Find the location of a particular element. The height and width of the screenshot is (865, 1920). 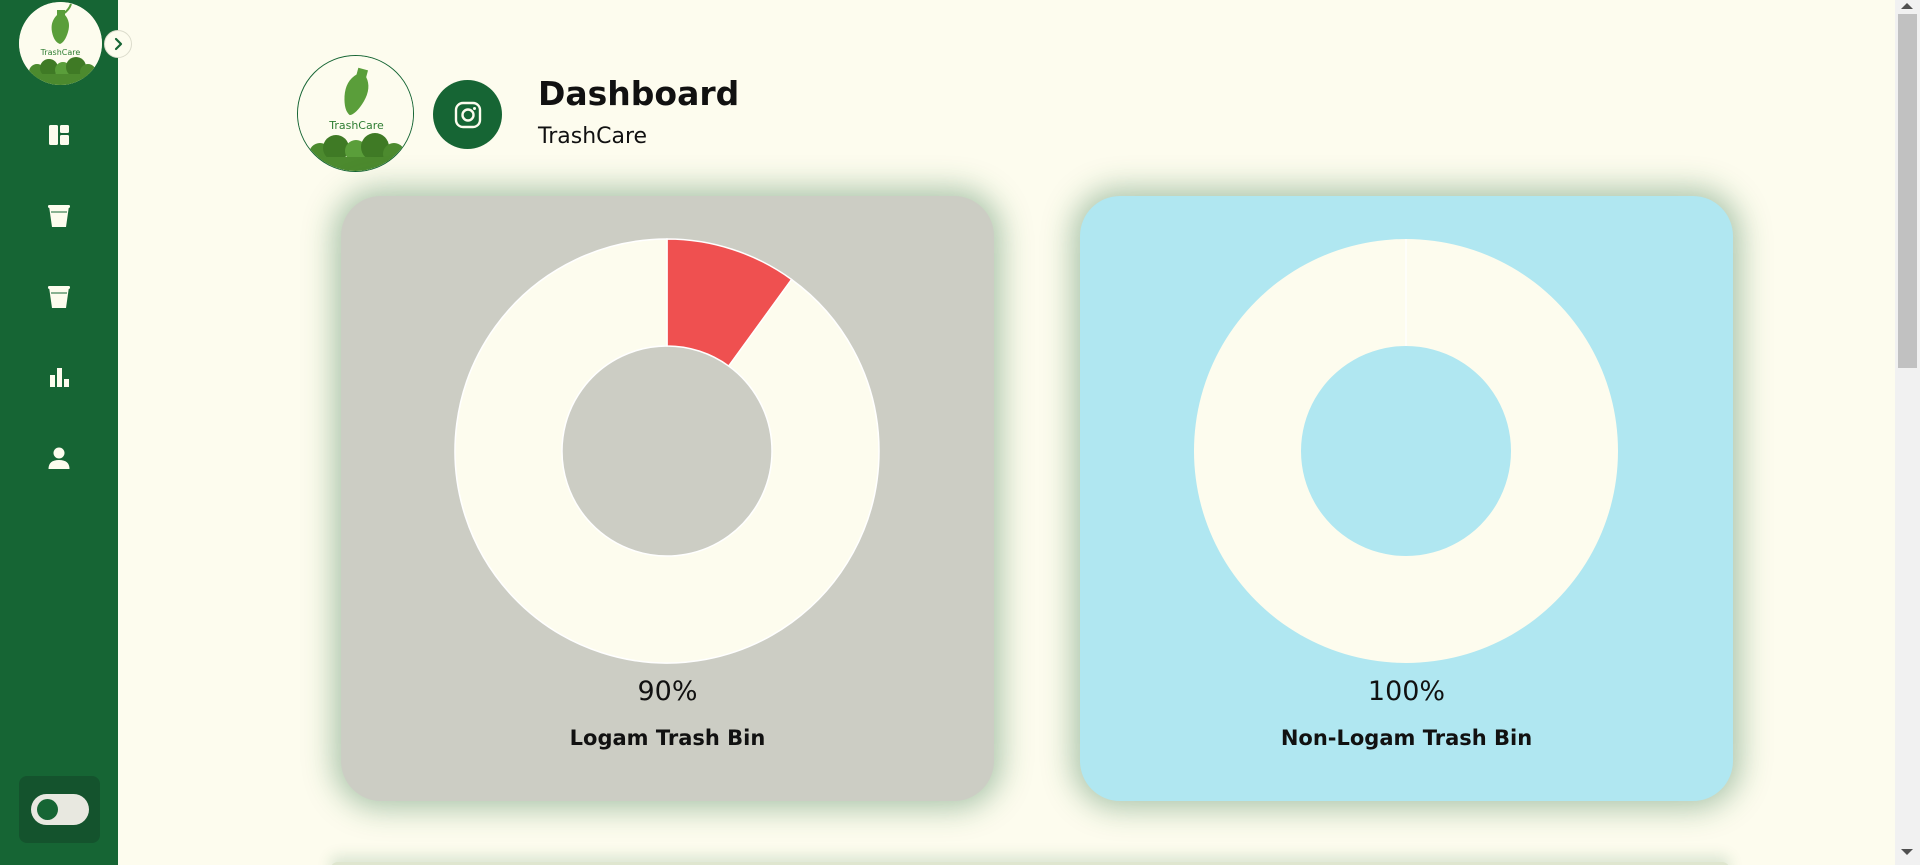

user-icon is located at coordinates (59, 458).